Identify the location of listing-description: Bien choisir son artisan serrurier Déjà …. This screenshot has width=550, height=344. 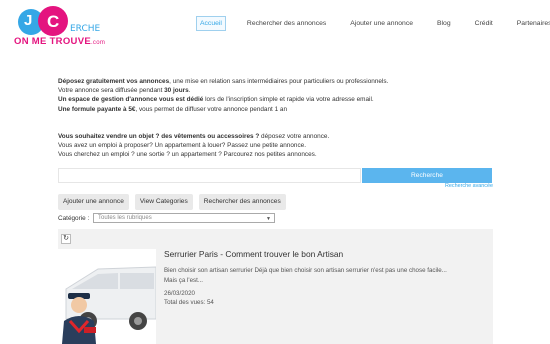
(324, 275).